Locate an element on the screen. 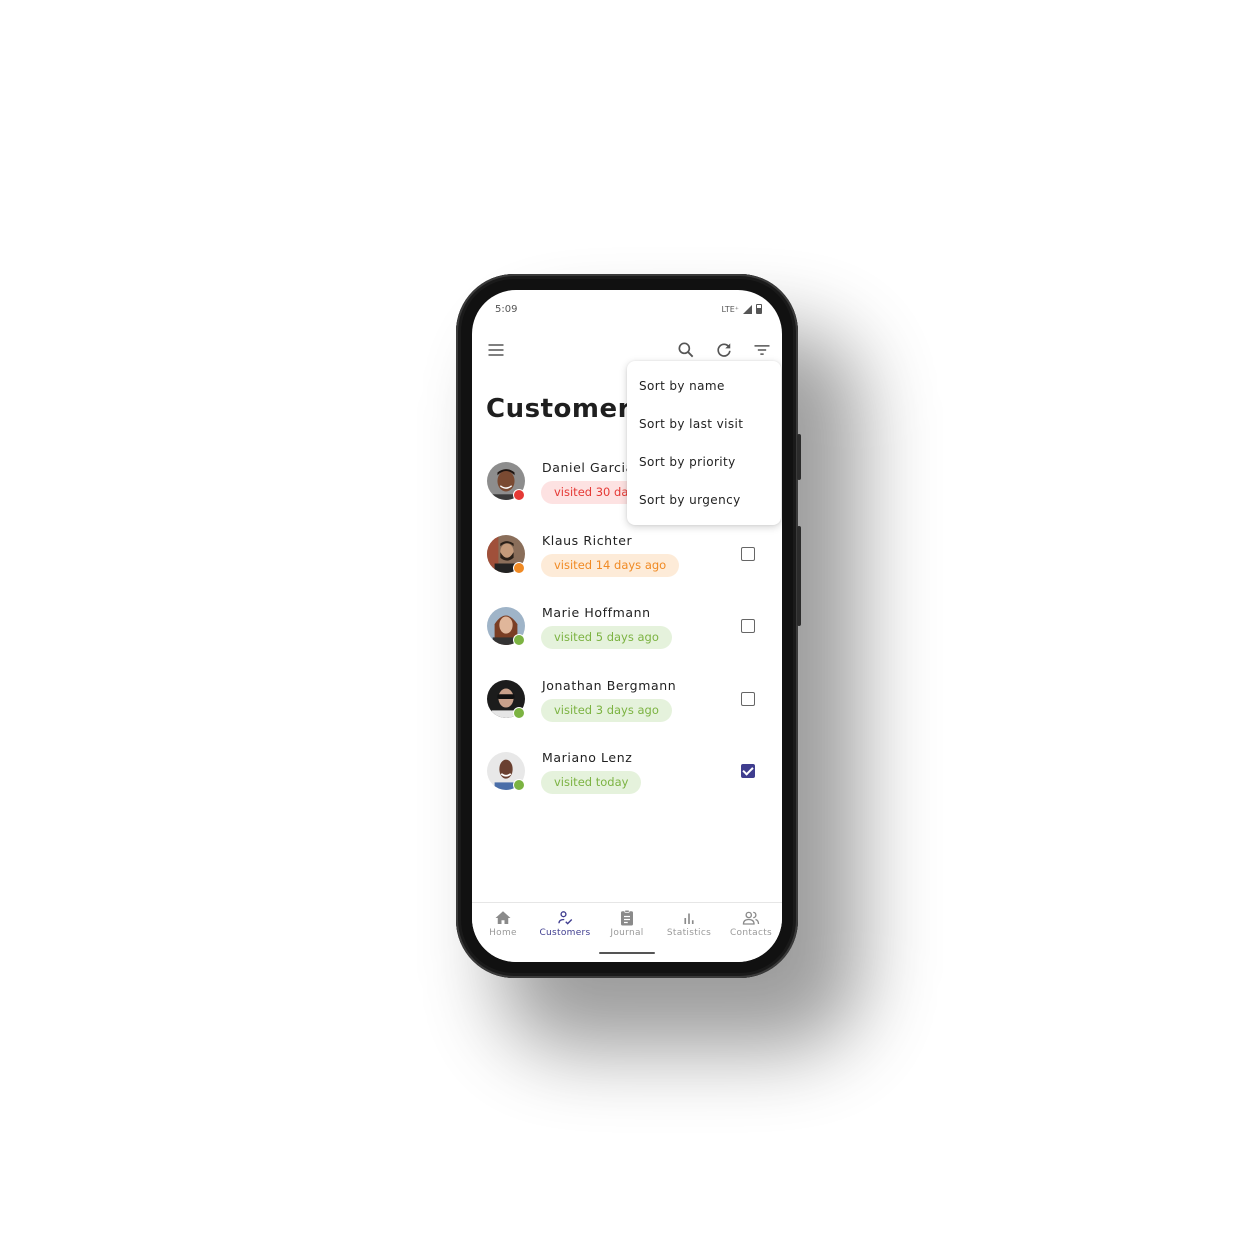  customer-row: Mariano Lenz visited today is located at coordinates (627, 780).